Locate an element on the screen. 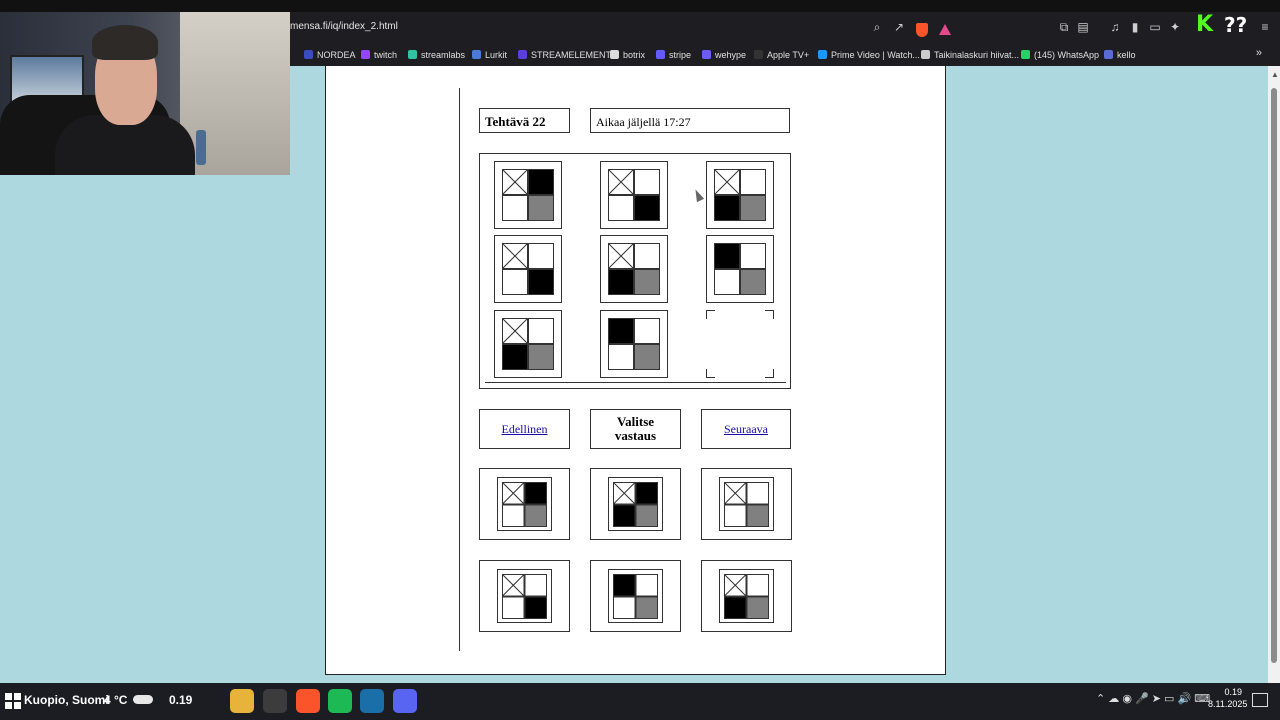 This screenshot has width=1280, height=720. obs-icon is located at coordinates (275, 701).